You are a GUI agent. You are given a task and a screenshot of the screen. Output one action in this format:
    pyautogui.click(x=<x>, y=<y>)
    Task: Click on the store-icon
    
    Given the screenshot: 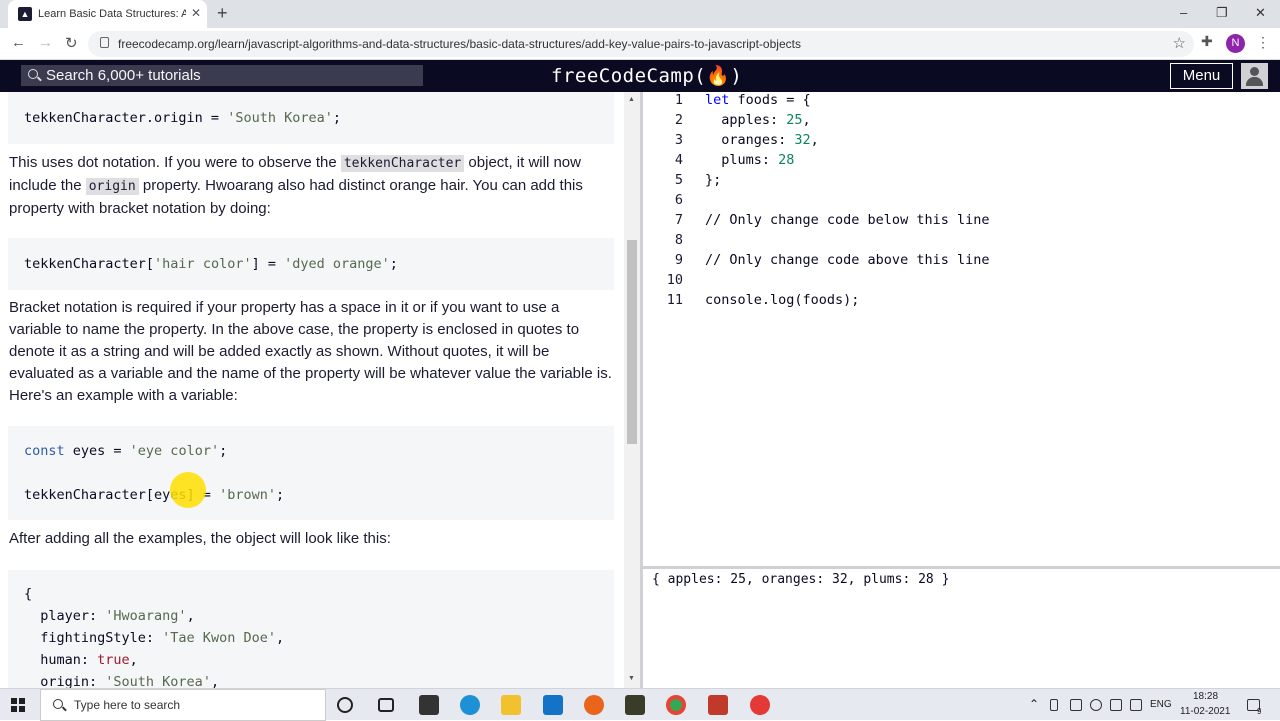 What is the action you would take?
    pyautogui.click(x=429, y=705)
    